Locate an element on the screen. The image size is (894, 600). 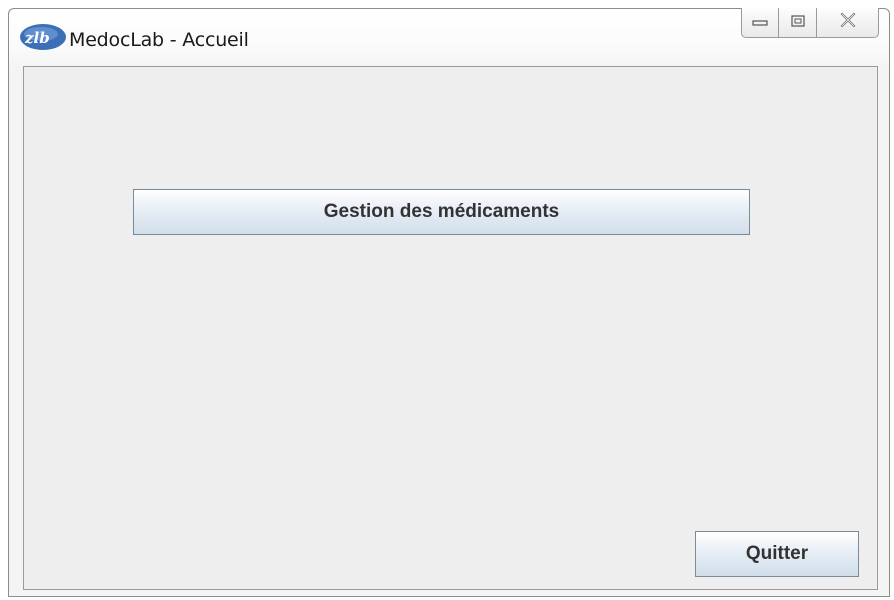
medoclab-logo-icon: zlb is located at coordinates (44, 37).